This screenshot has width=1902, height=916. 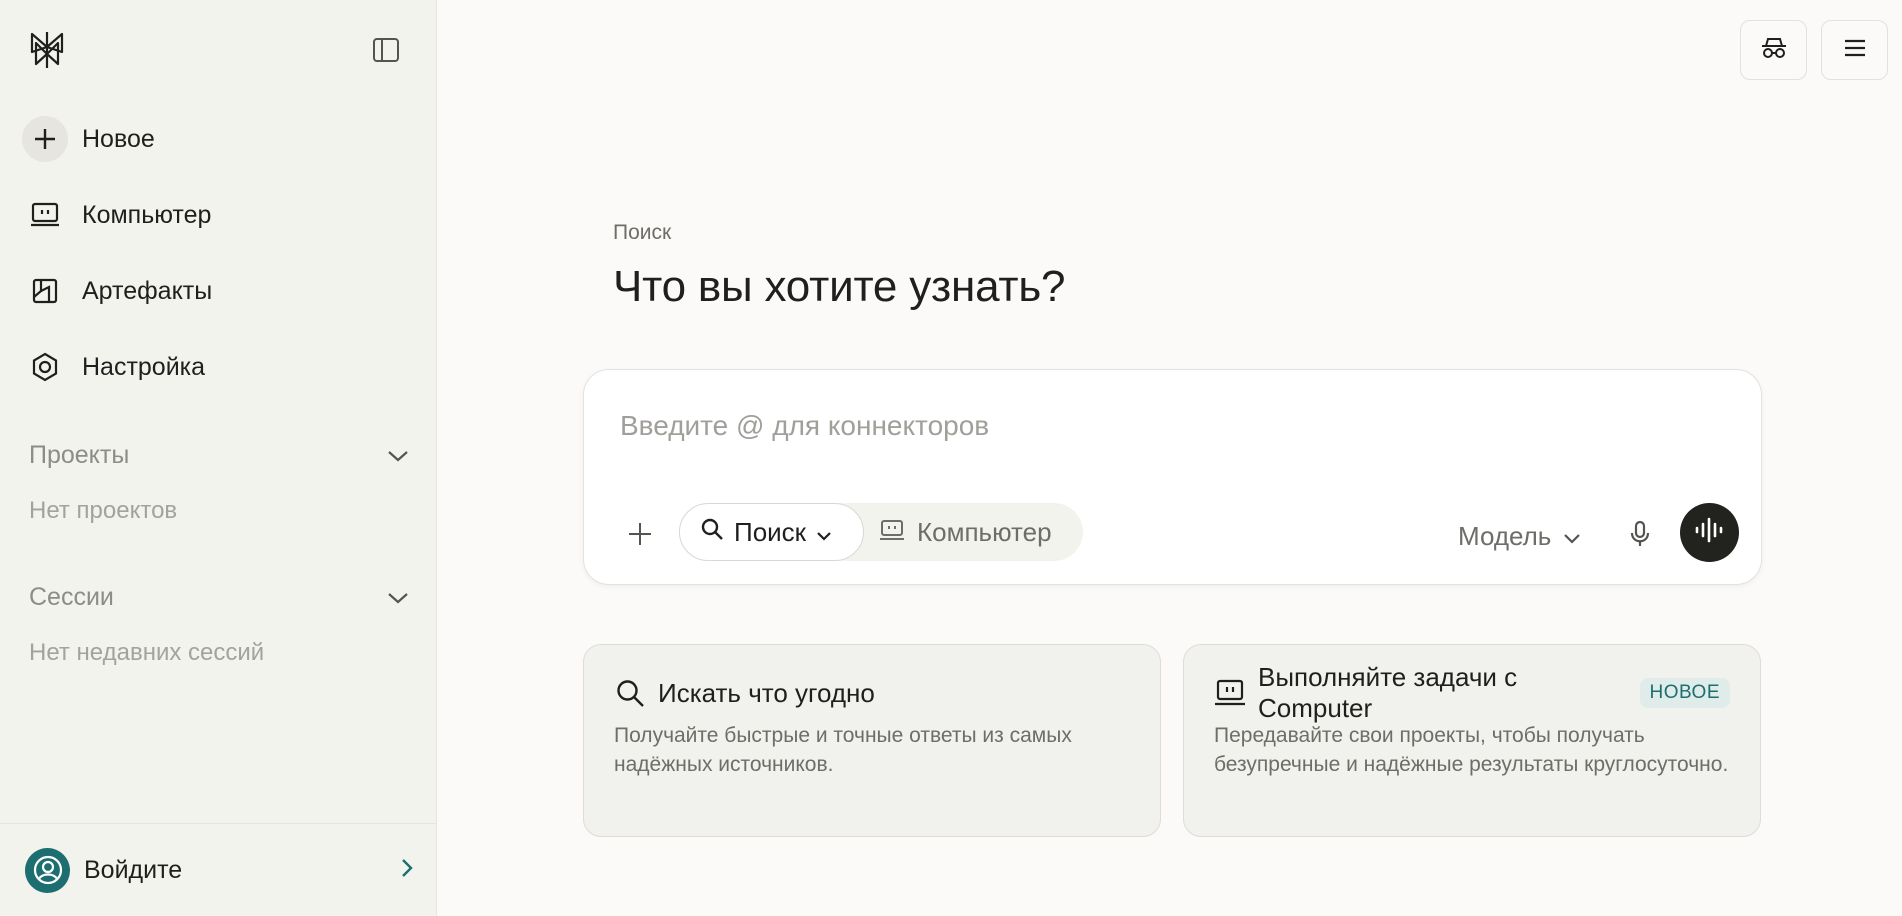 What do you see at coordinates (218, 869) in the screenshot?
I see `login-button: Войдите` at bounding box center [218, 869].